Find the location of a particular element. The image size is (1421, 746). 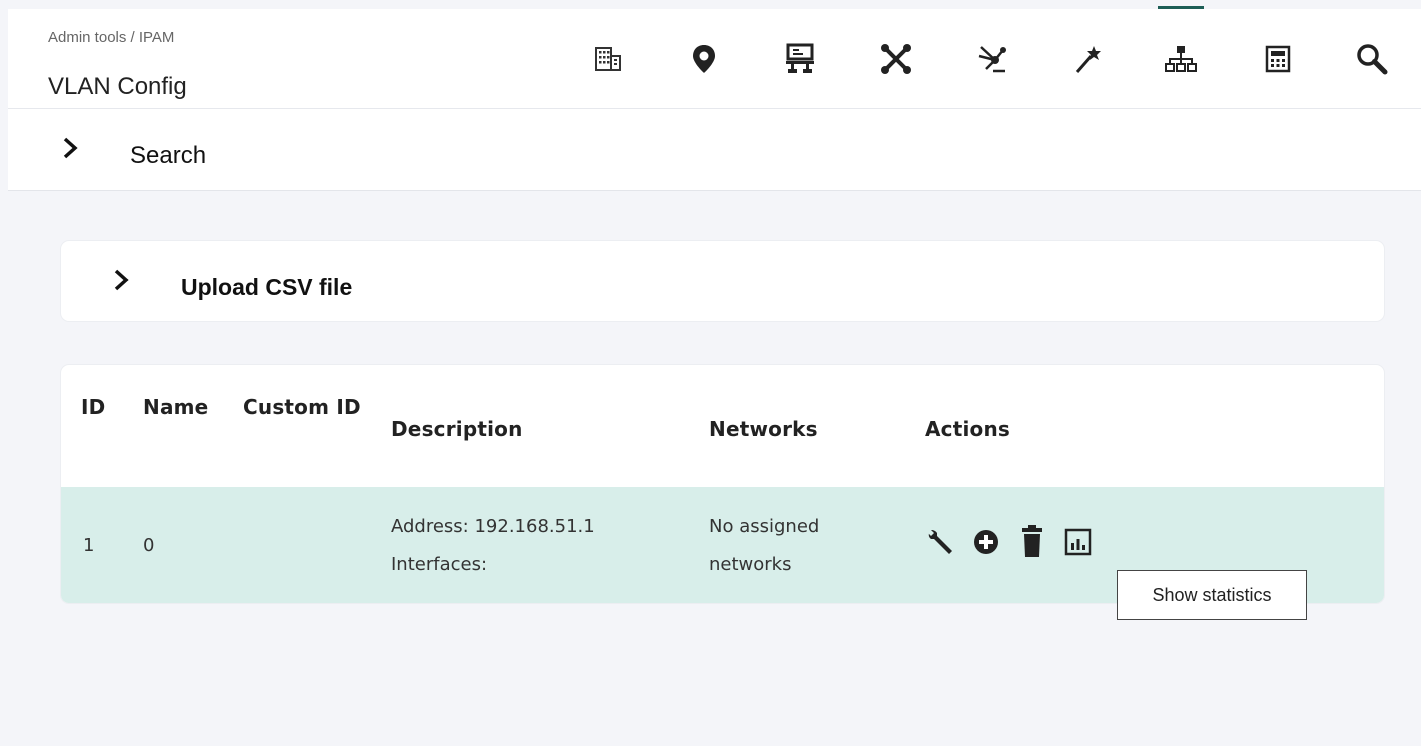

delete-button is located at coordinates (1032, 542).